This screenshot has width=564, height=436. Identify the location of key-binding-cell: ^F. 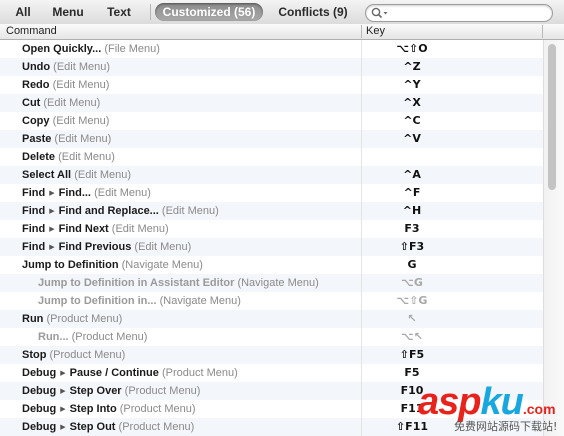
(412, 193).